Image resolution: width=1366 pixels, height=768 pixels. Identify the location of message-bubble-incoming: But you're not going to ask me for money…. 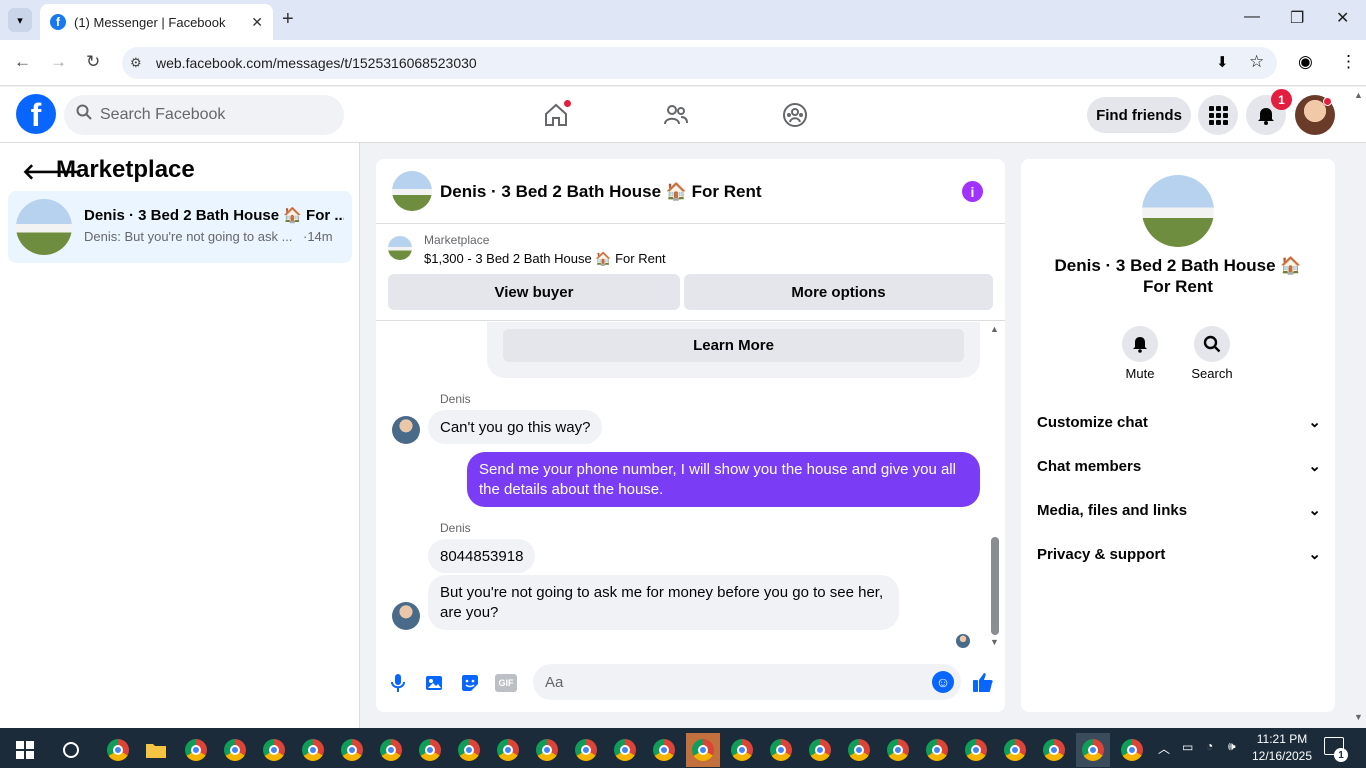
(663, 602).